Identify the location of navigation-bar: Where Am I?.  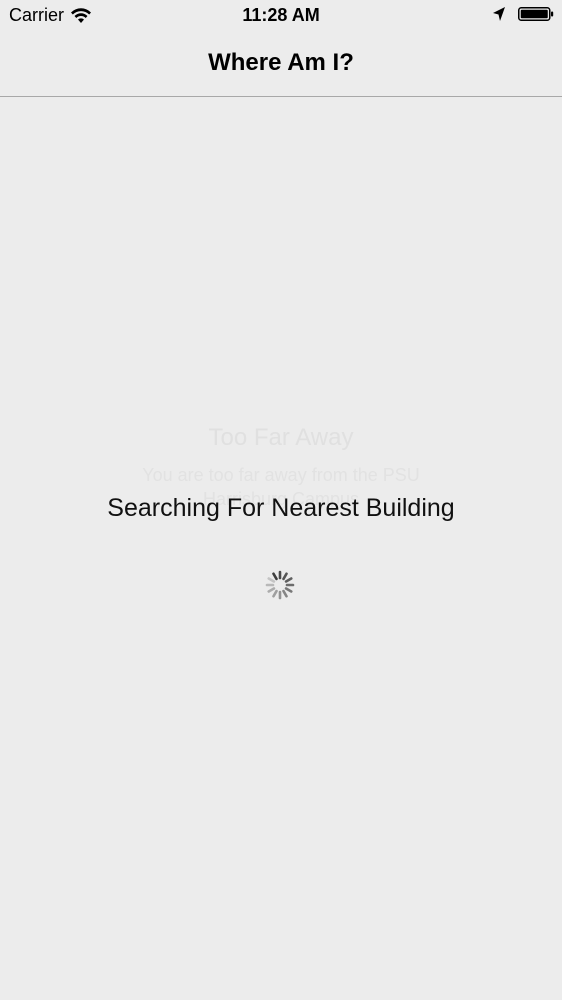
(281, 64).